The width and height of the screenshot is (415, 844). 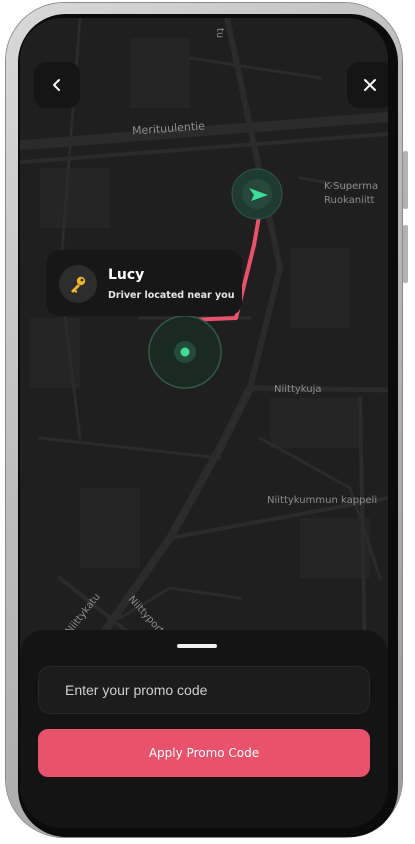 I want to click on pickup-location-dot, so click(x=185, y=352).